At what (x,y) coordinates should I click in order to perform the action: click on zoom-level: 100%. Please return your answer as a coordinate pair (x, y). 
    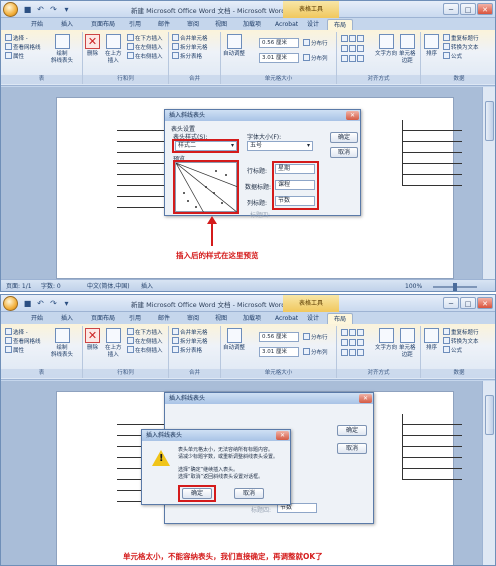
    Looking at the image, I should click on (413, 285).